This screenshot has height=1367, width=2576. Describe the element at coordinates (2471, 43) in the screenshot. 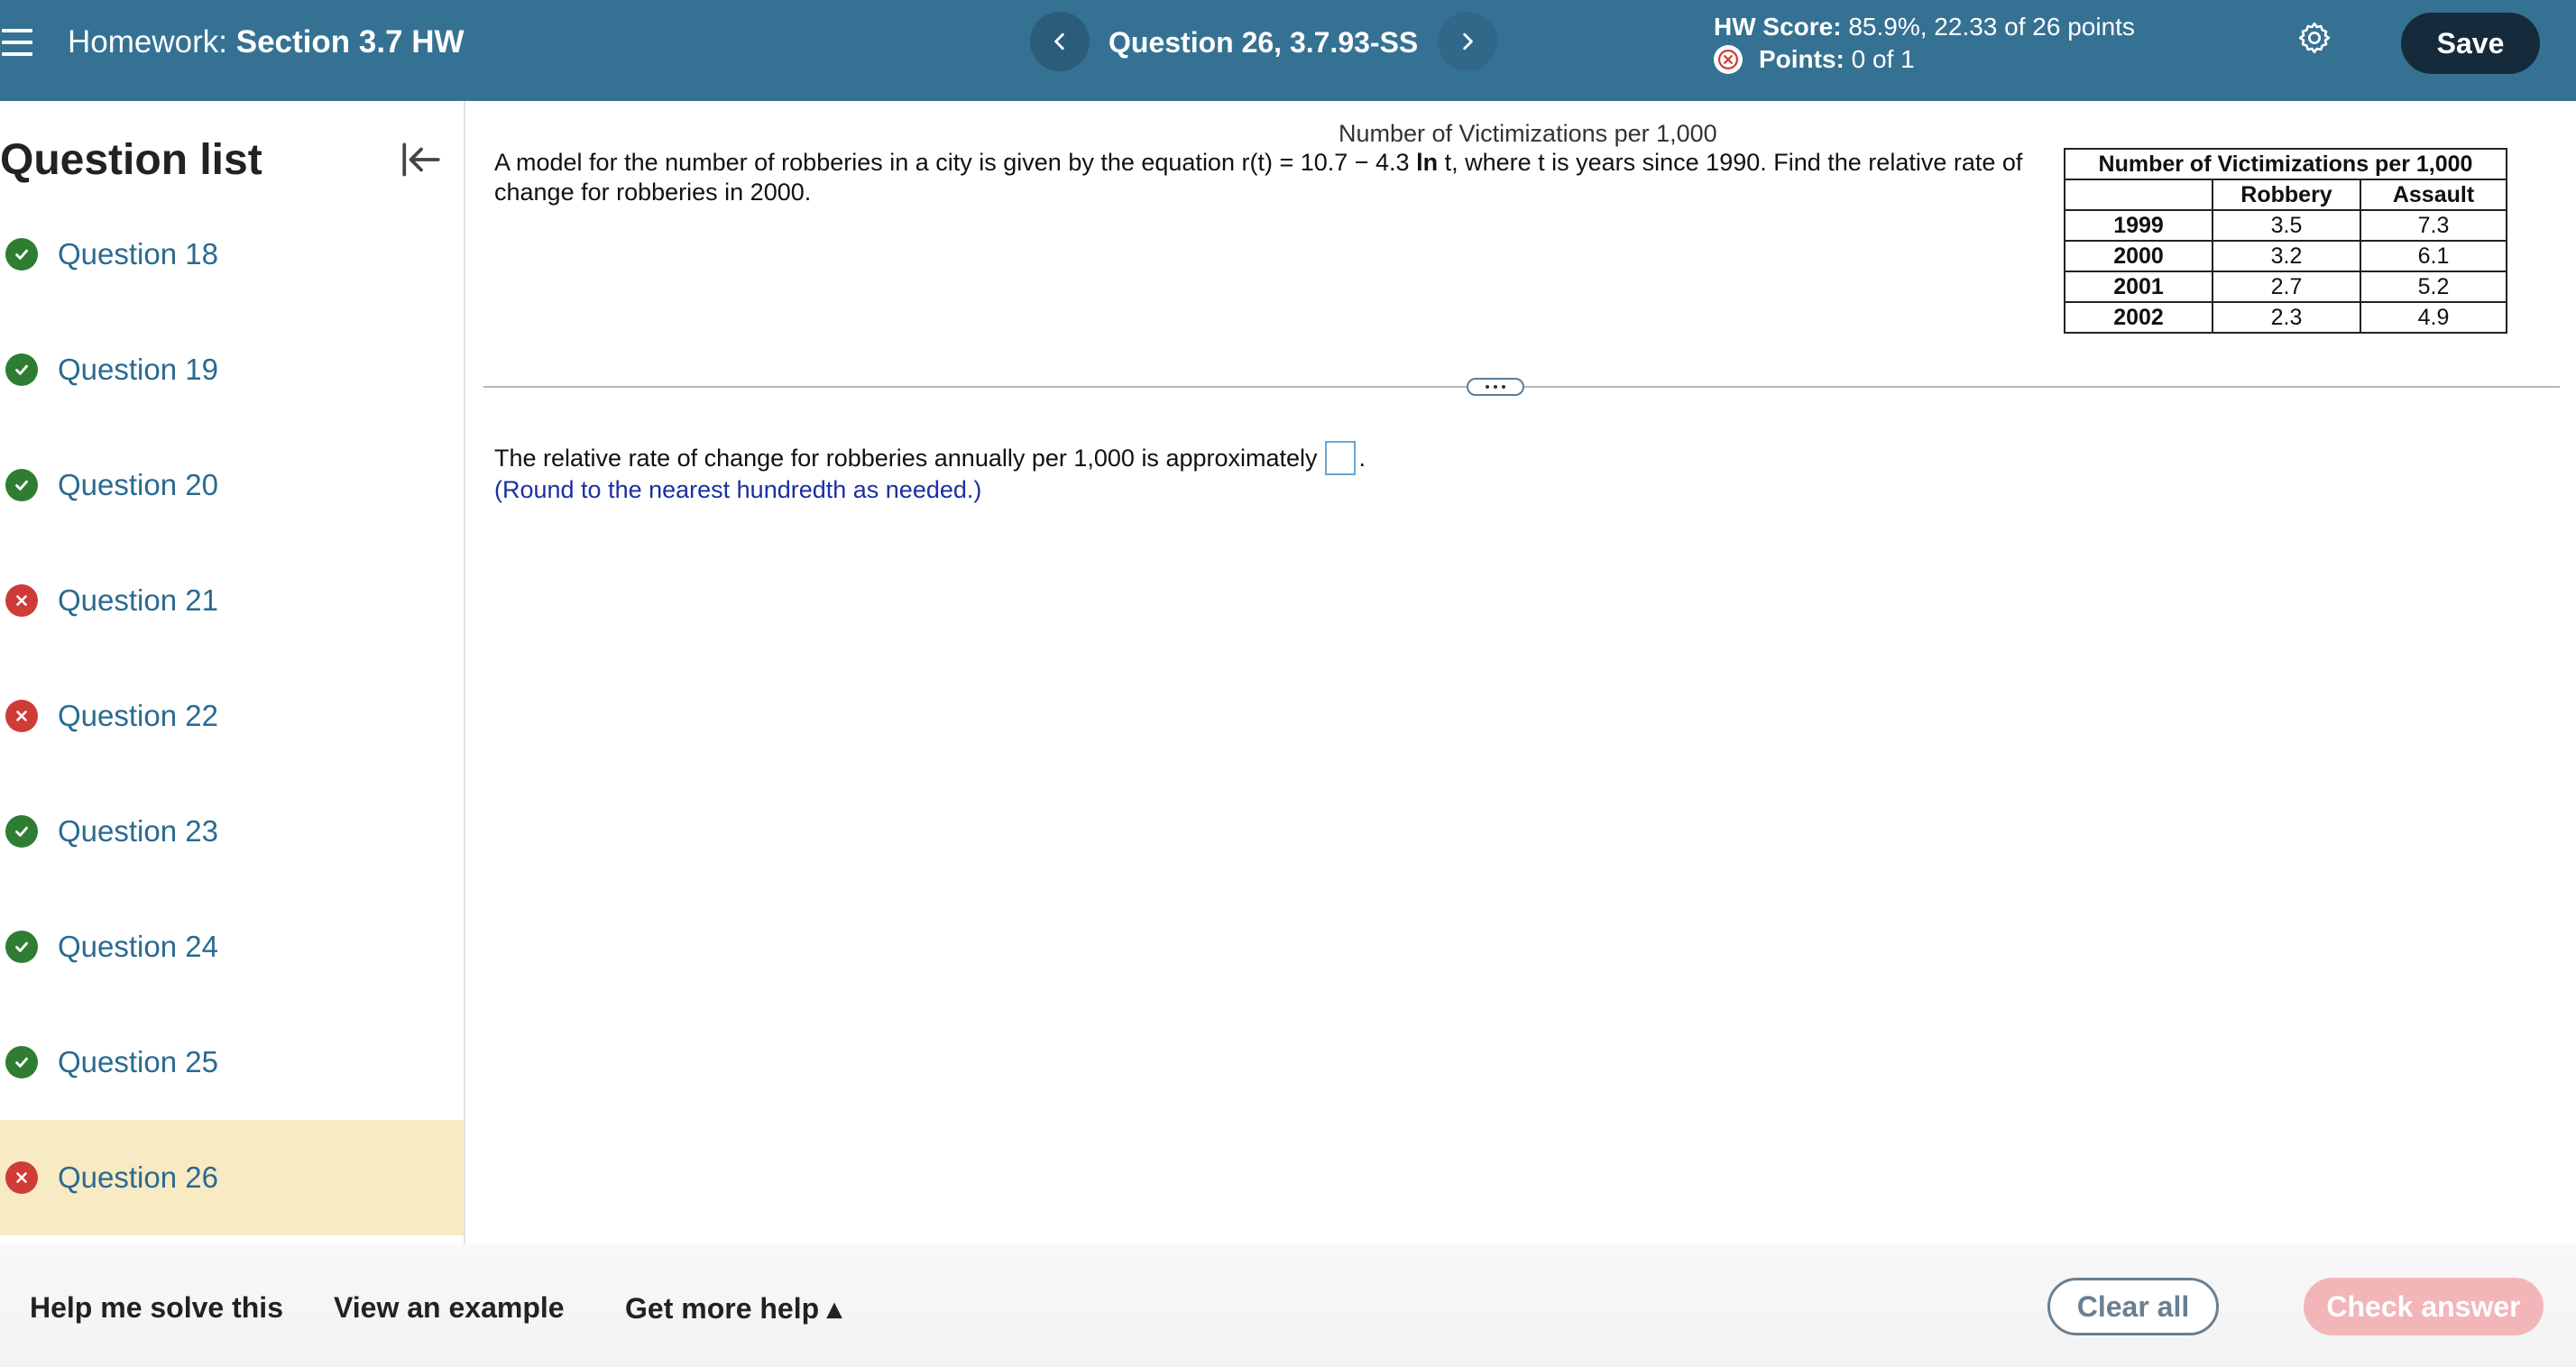

I see `save-button: Save` at that location.